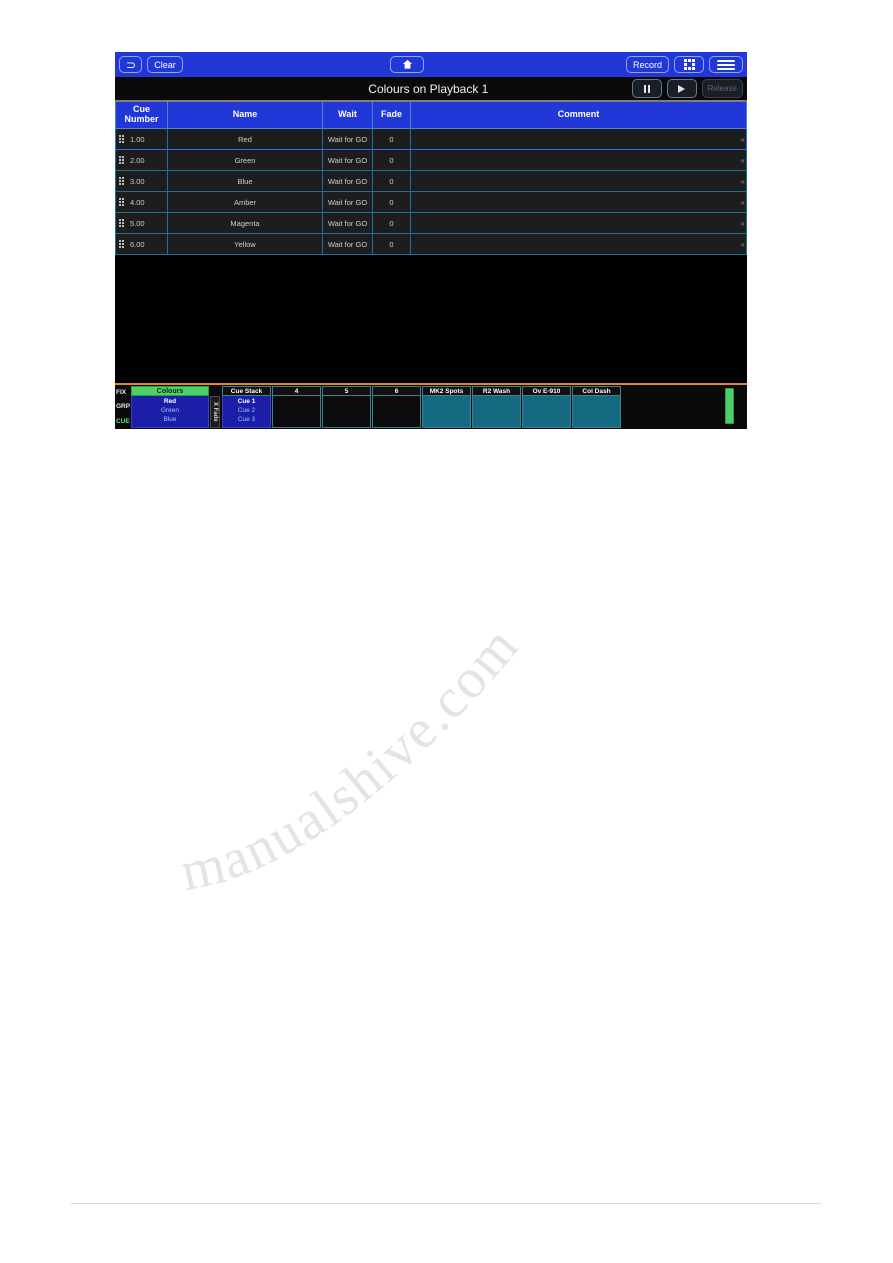  What do you see at coordinates (170, 410) in the screenshot?
I see `palette-item: Green` at bounding box center [170, 410].